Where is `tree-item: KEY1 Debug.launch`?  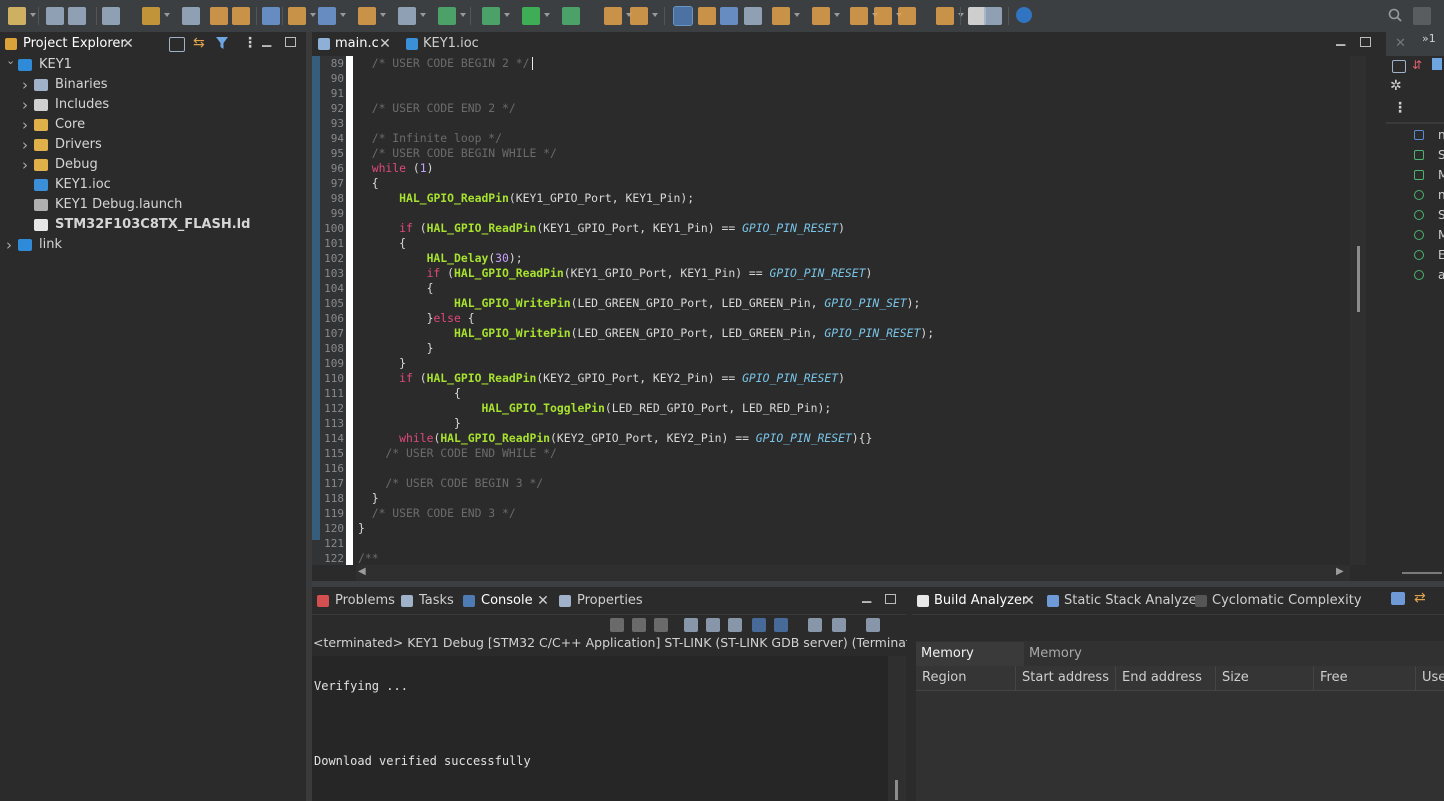 tree-item: KEY1 Debug.launch is located at coordinates (153, 205).